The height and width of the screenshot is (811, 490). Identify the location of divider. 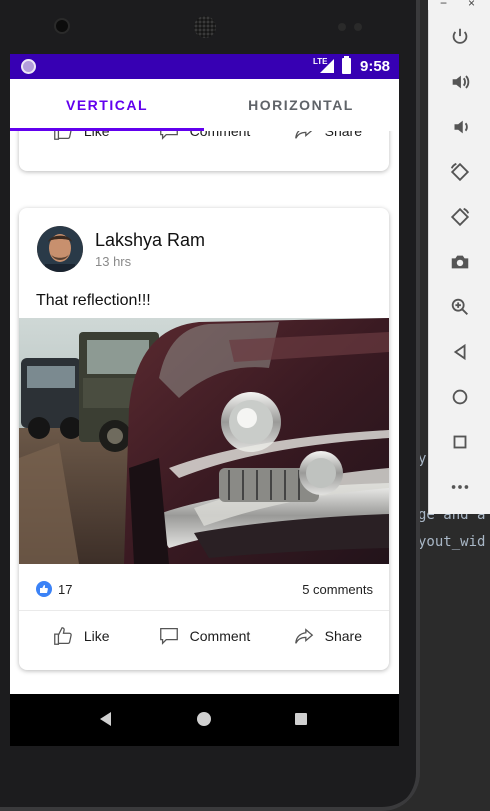
(204, 610).